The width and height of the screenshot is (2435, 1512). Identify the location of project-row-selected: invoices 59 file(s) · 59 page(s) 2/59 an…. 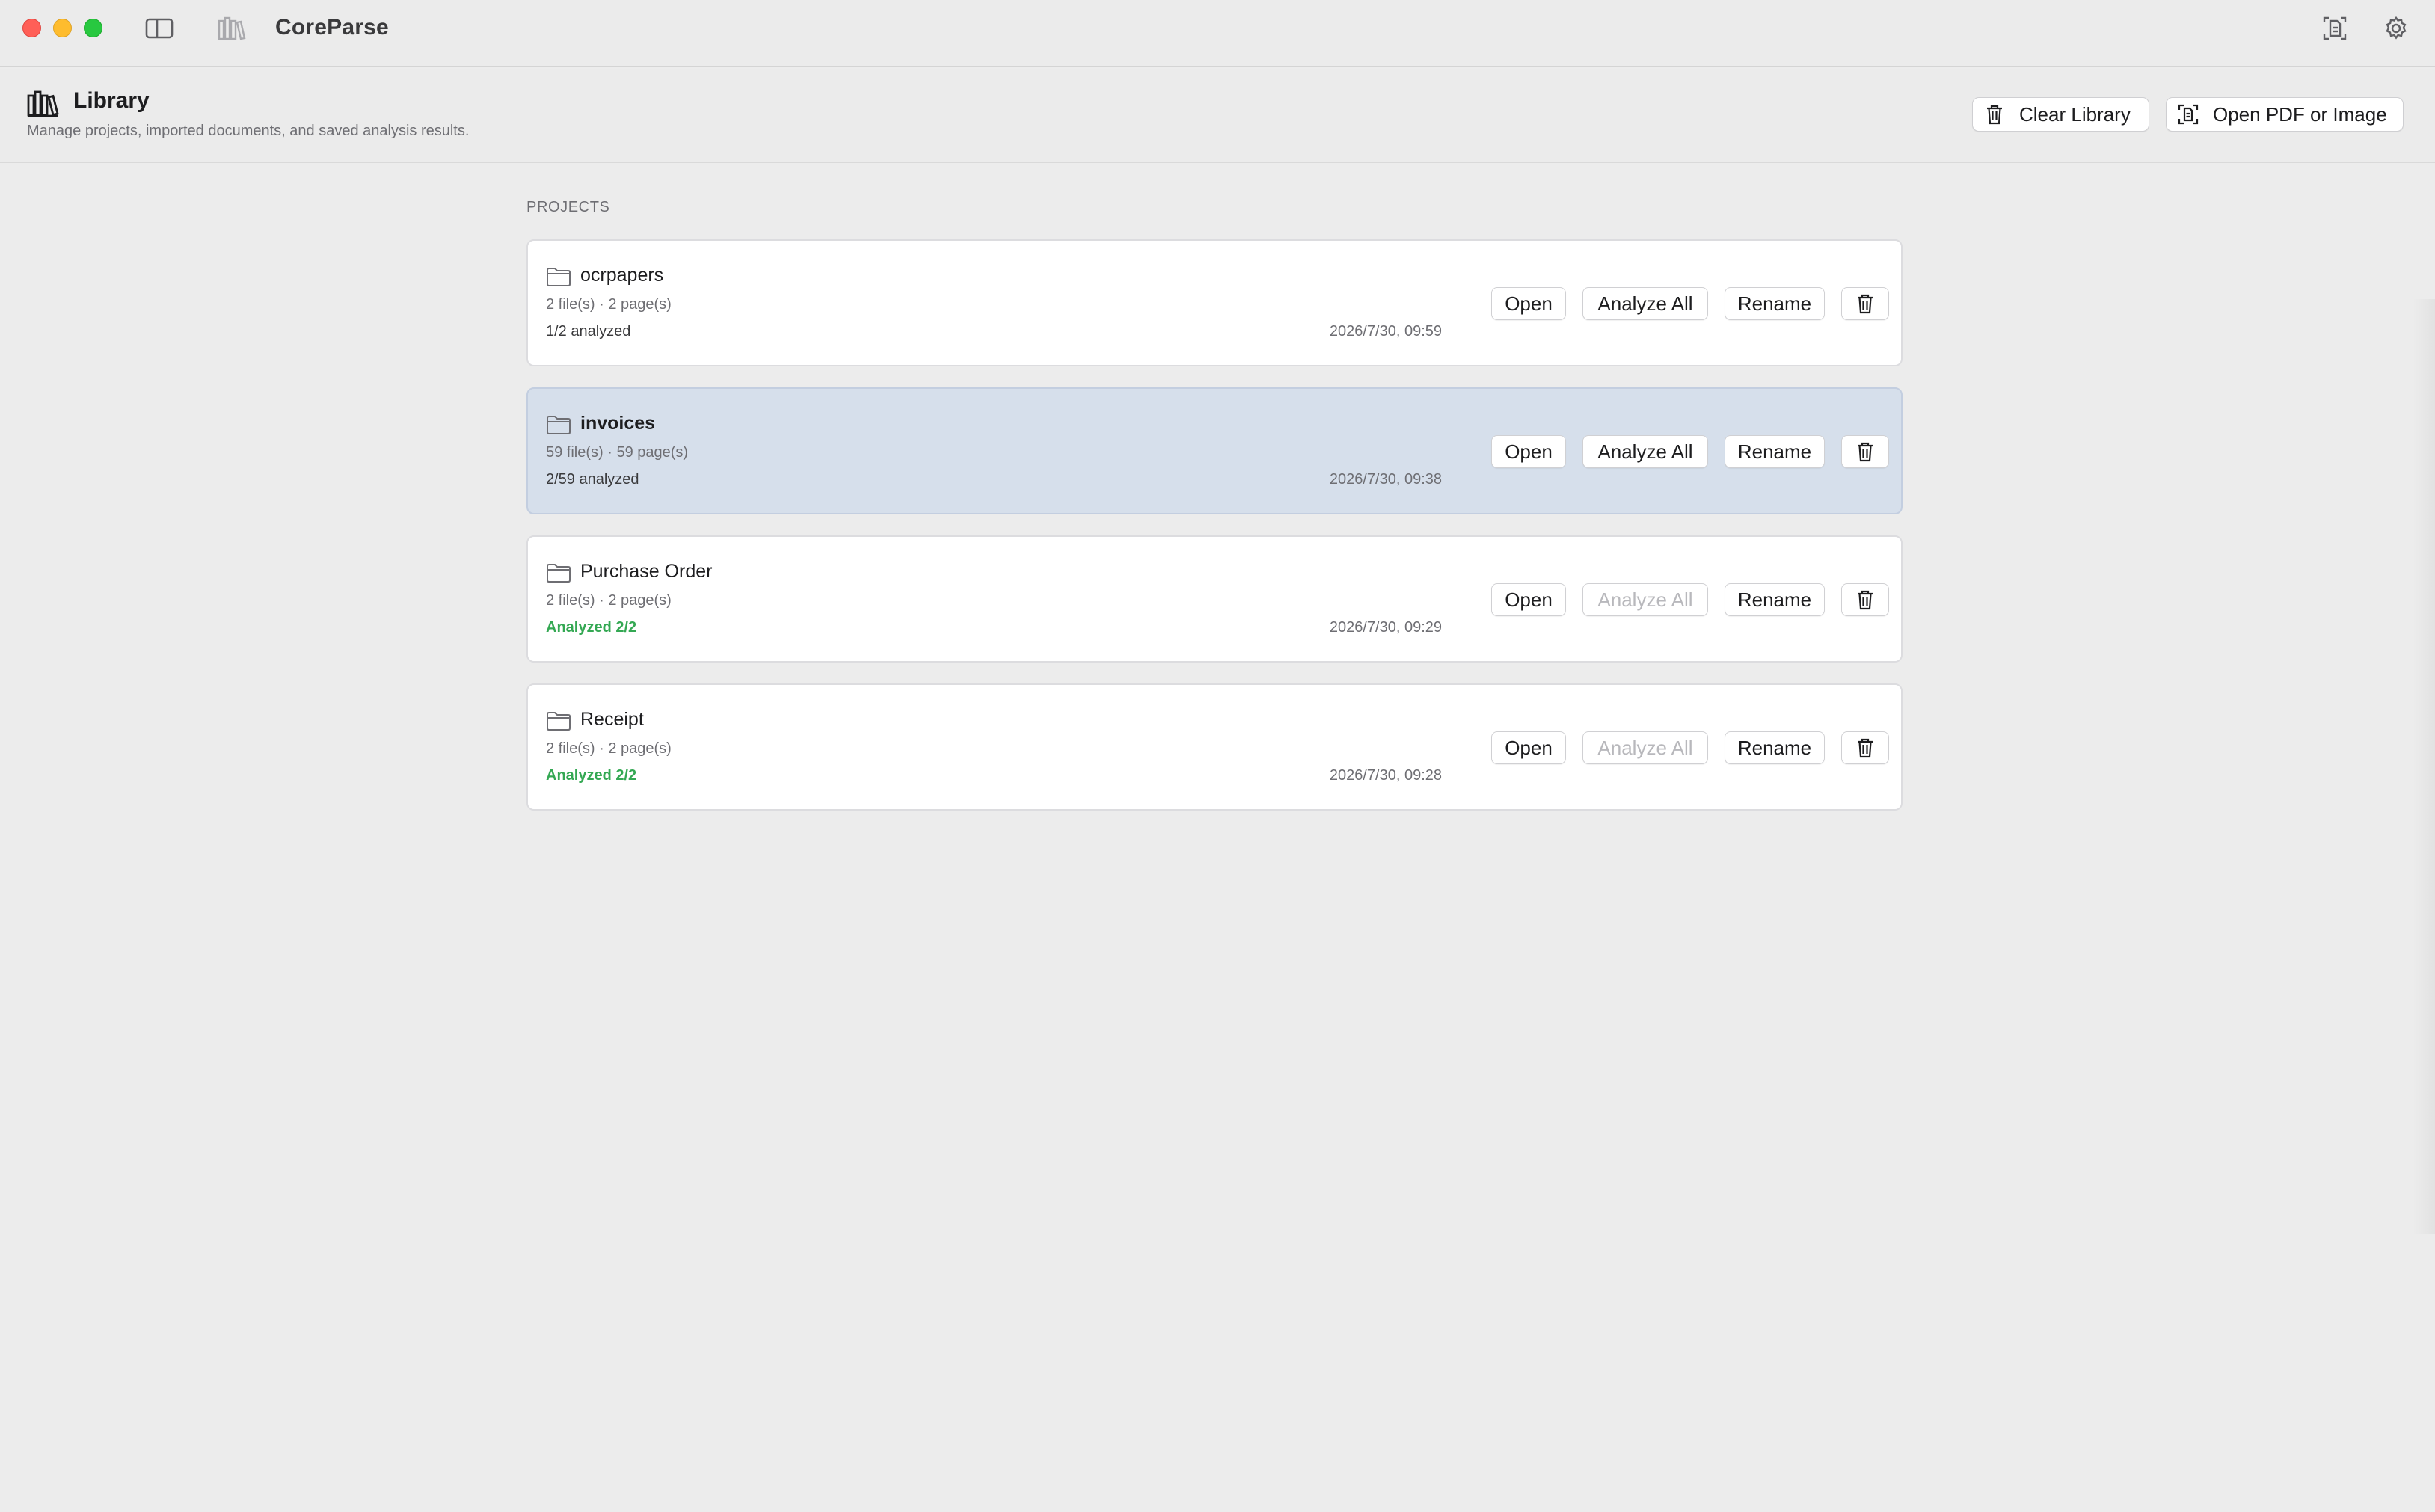
(1214, 450).